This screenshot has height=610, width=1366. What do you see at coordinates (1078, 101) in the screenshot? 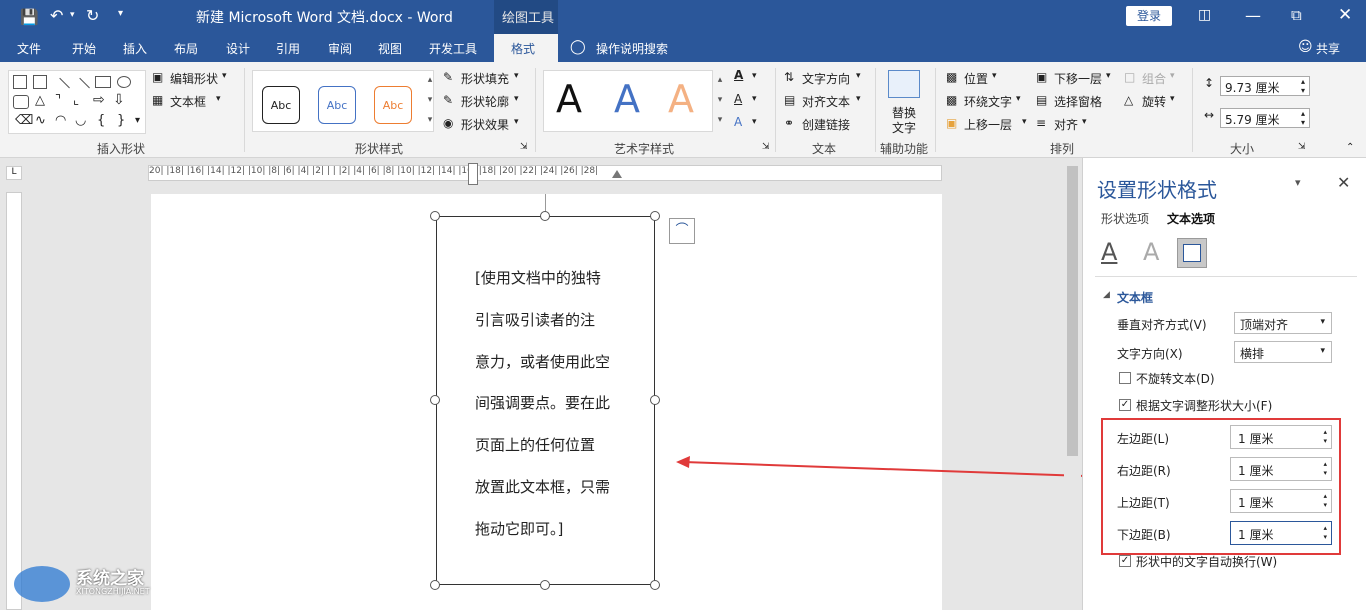
I see `selection-pane-button: 选择窗格` at bounding box center [1078, 101].